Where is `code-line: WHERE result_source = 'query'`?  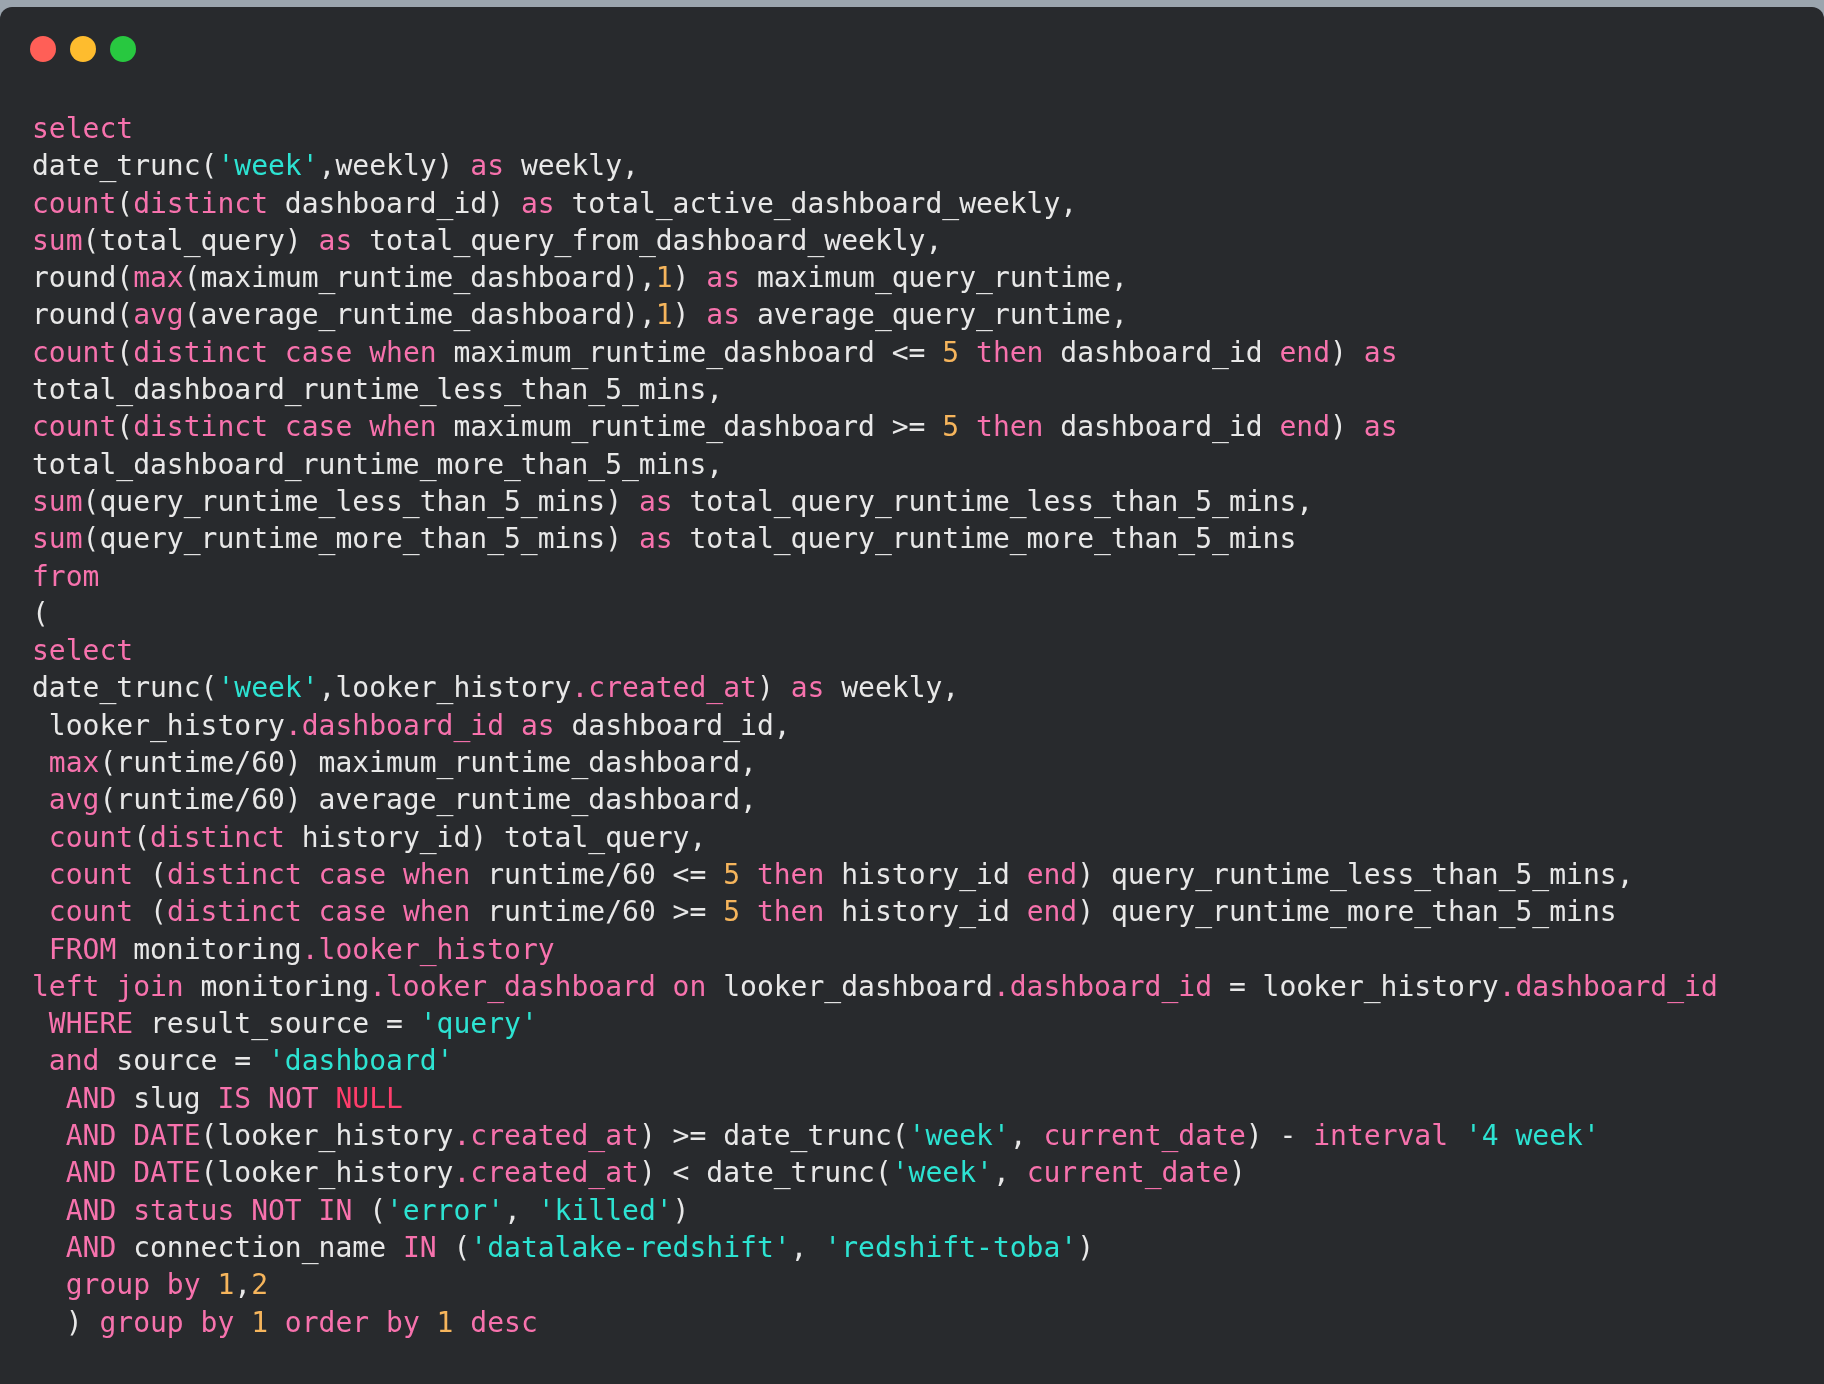
code-line: WHERE result_source = 'query' is located at coordinates (292, 1024).